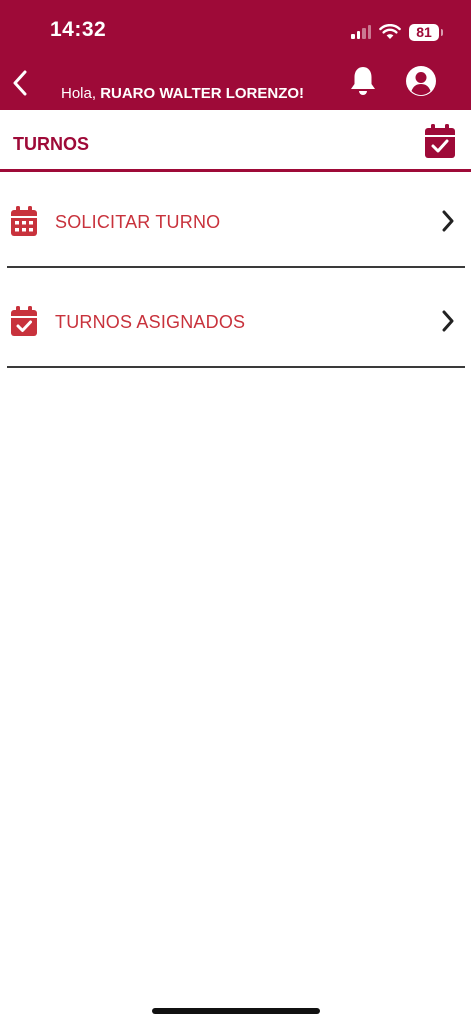 The image size is (471, 1024). I want to click on menu-item-label: TURNOS ASIGNADOS, so click(150, 322).